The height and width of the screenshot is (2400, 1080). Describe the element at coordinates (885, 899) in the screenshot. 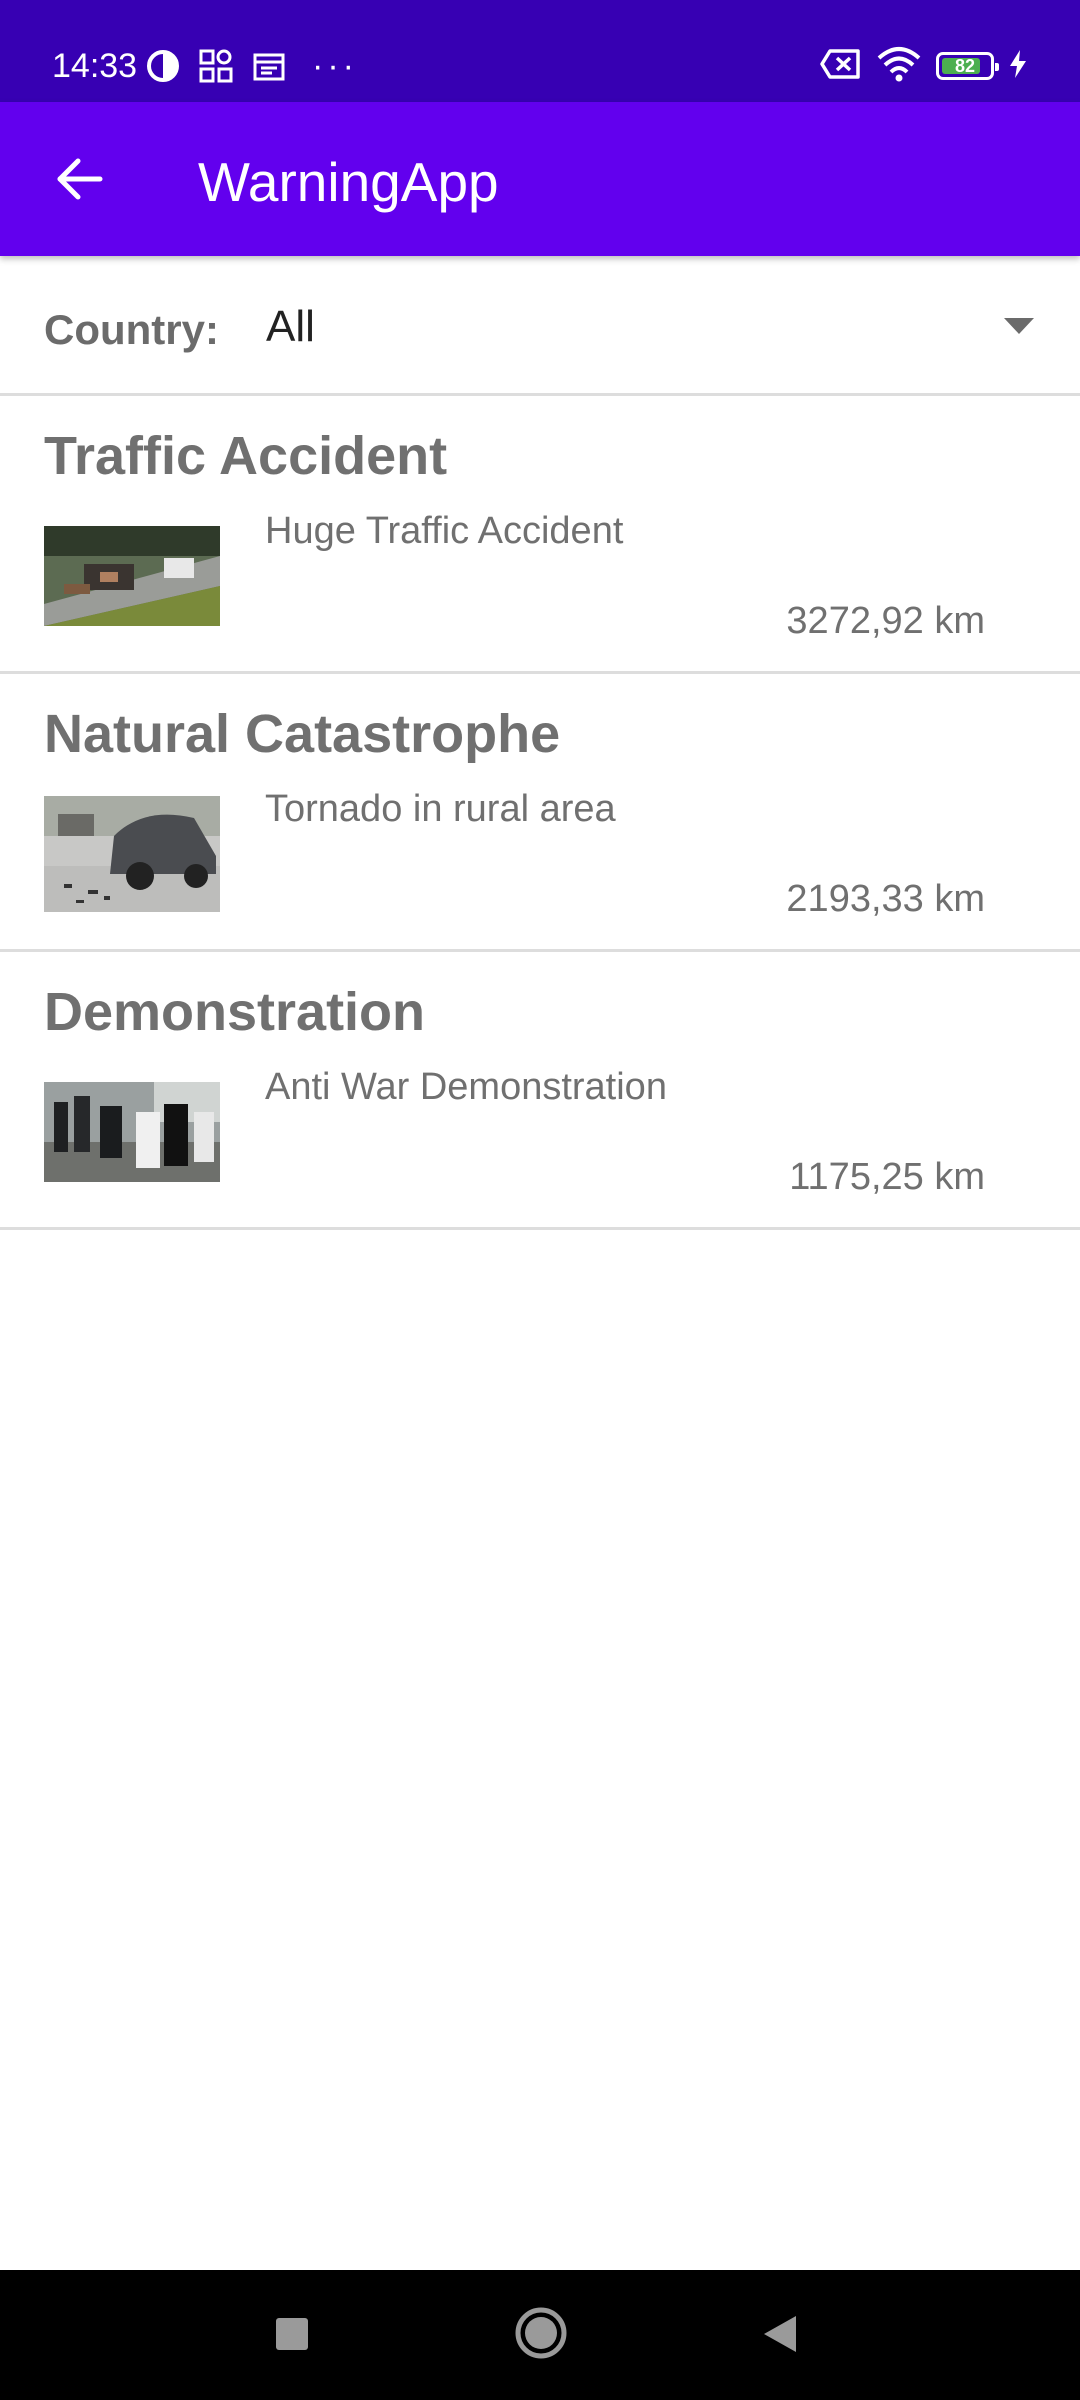

I see `warning-distance: 2193,33 km` at that location.